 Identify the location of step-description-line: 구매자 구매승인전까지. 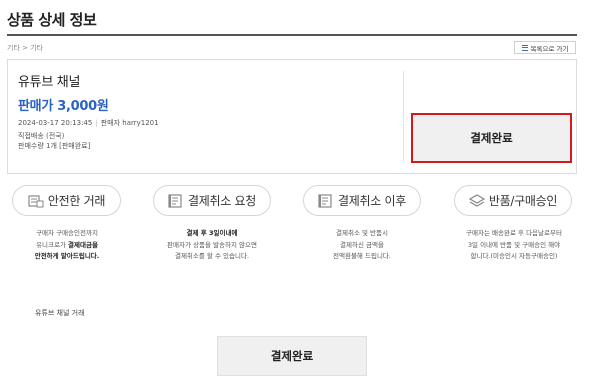
(67, 233).